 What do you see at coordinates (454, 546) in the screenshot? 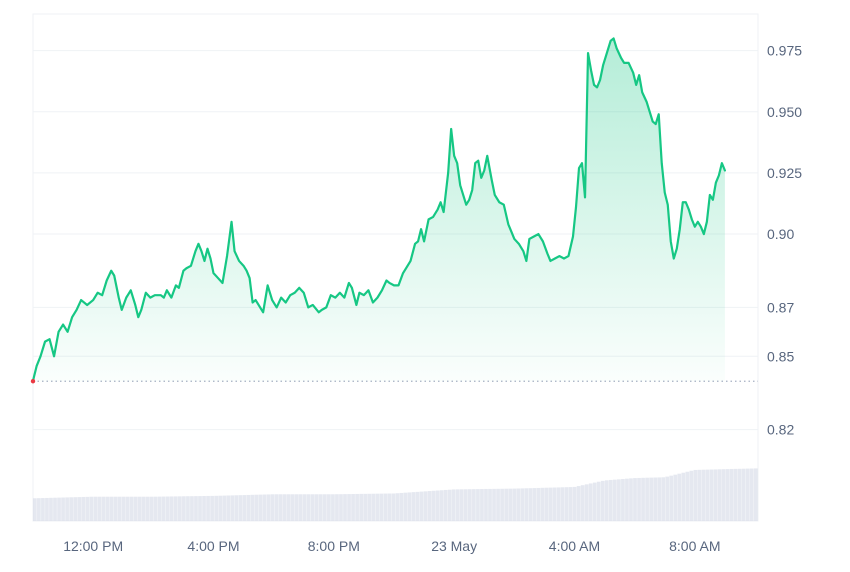
I see `x-tick-label: 23 May` at bounding box center [454, 546].